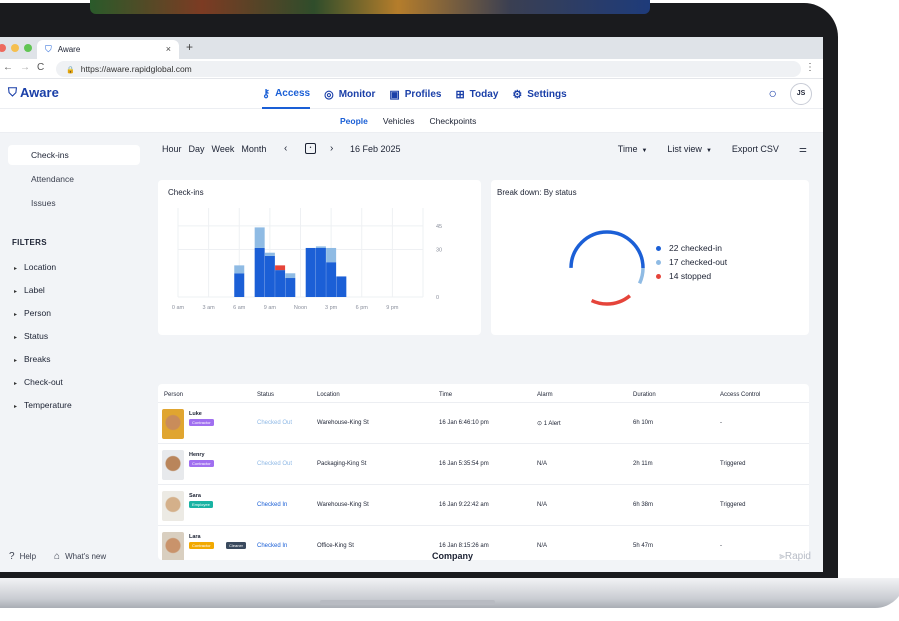 The image size is (899, 621). Describe the element at coordinates (691, 262) in the screenshot. I see `legend-checked-out: 17 checked-out` at that location.